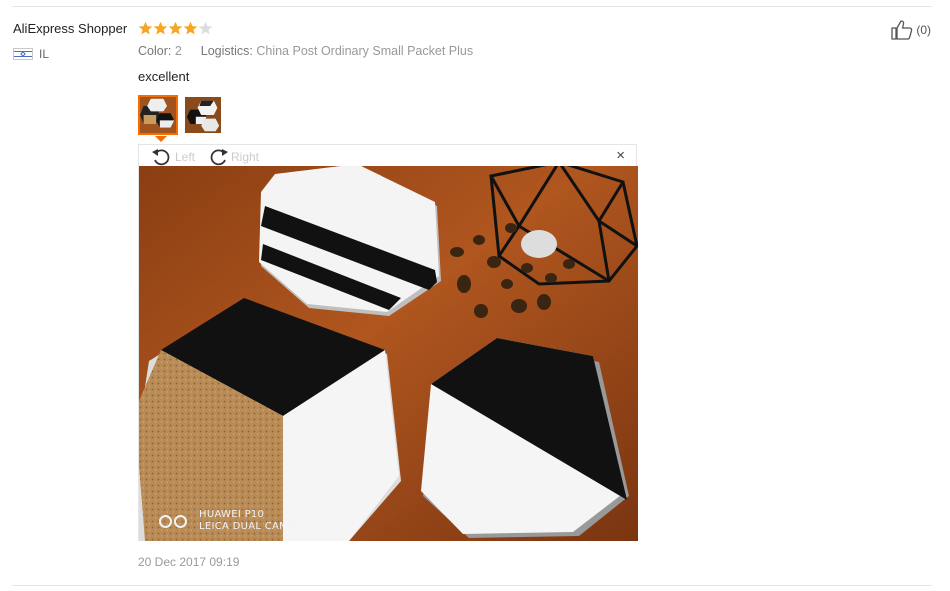  I want to click on rotate-right-button: Right, so click(233, 157).